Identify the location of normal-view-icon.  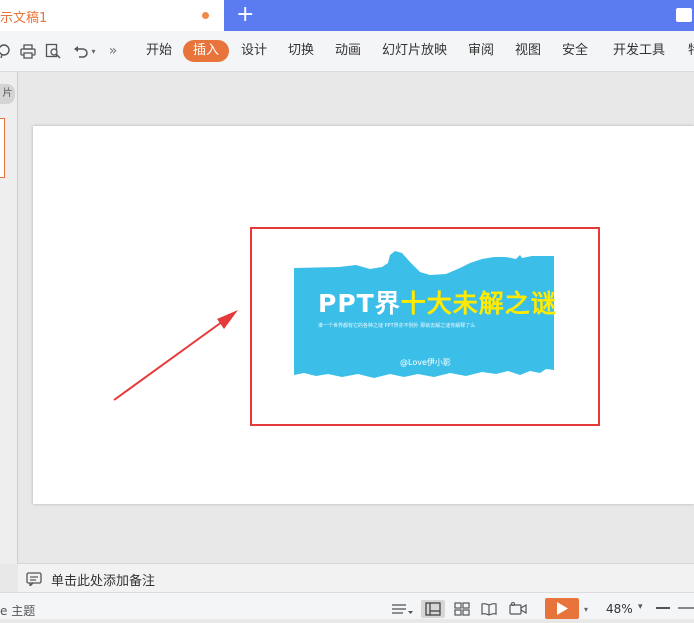
(433, 609).